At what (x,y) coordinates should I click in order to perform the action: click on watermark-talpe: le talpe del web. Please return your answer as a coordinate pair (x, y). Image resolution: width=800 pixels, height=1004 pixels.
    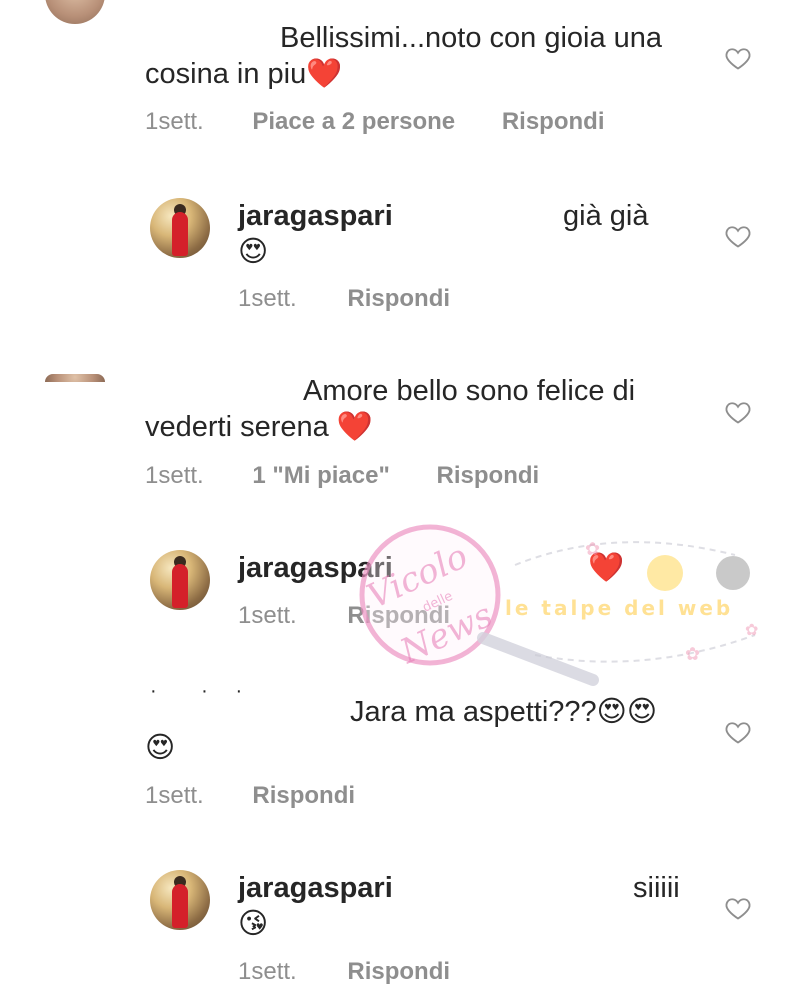
    Looking at the image, I should click on (619, 608).